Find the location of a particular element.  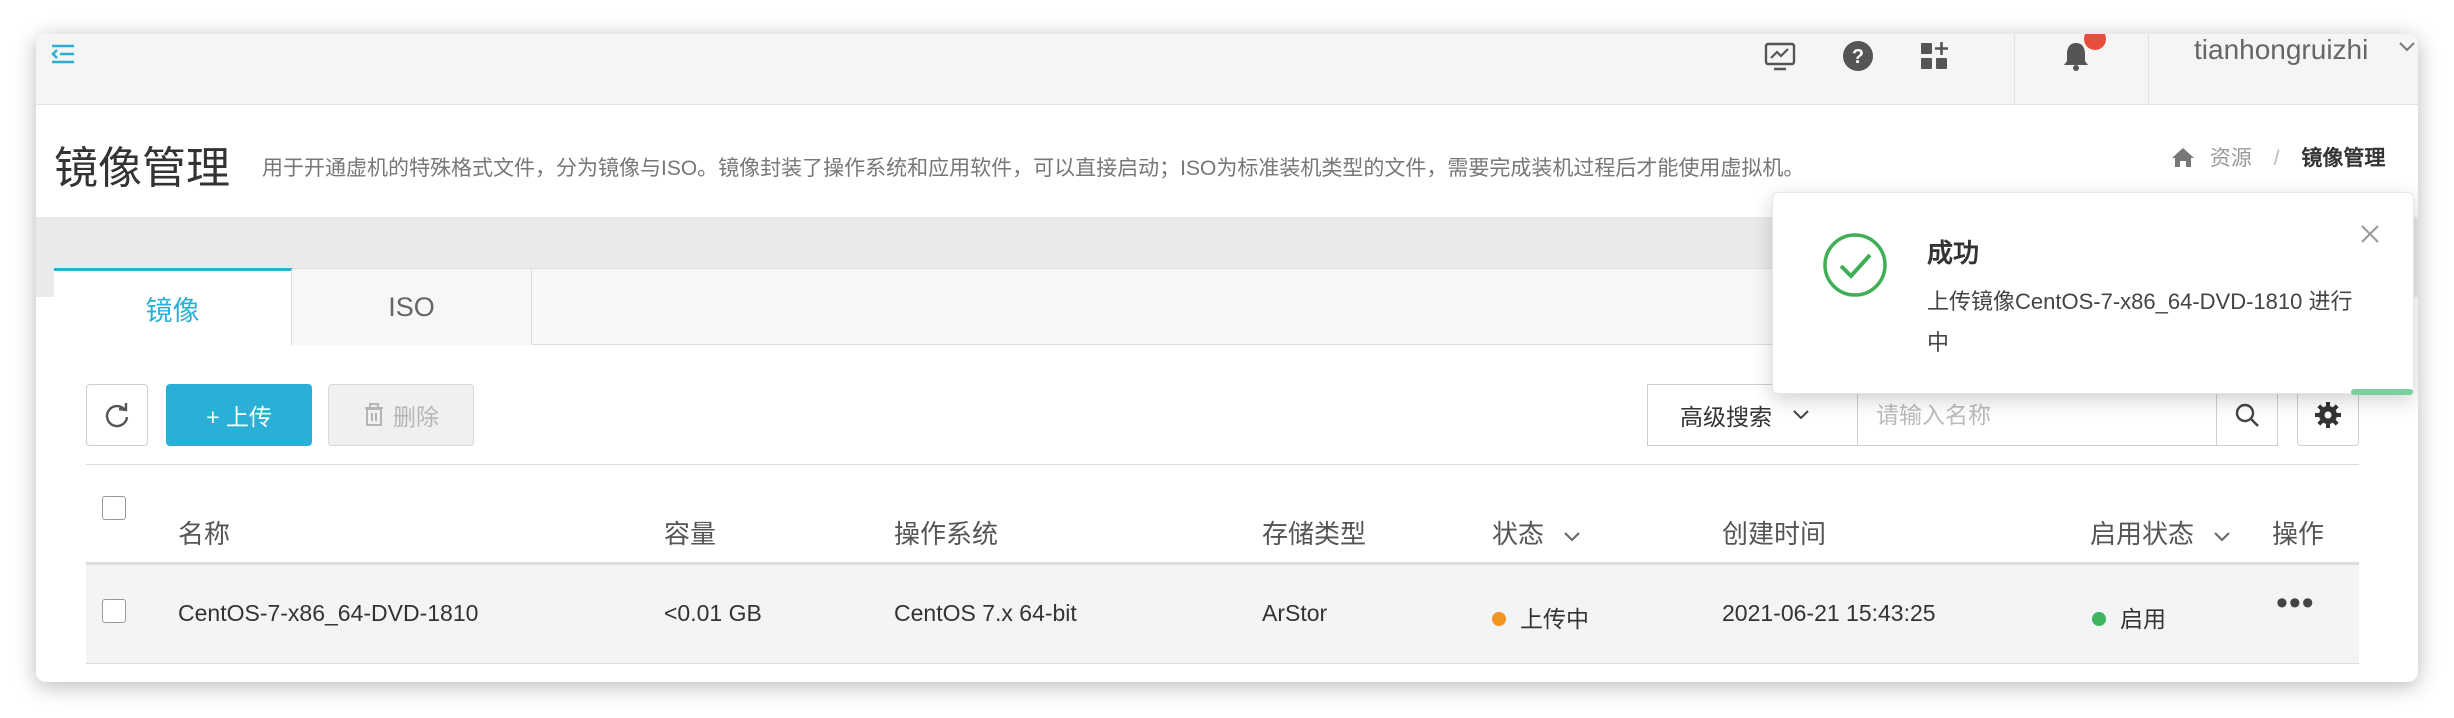

toast-title: 成功 is located at coordinates (1953, 253).